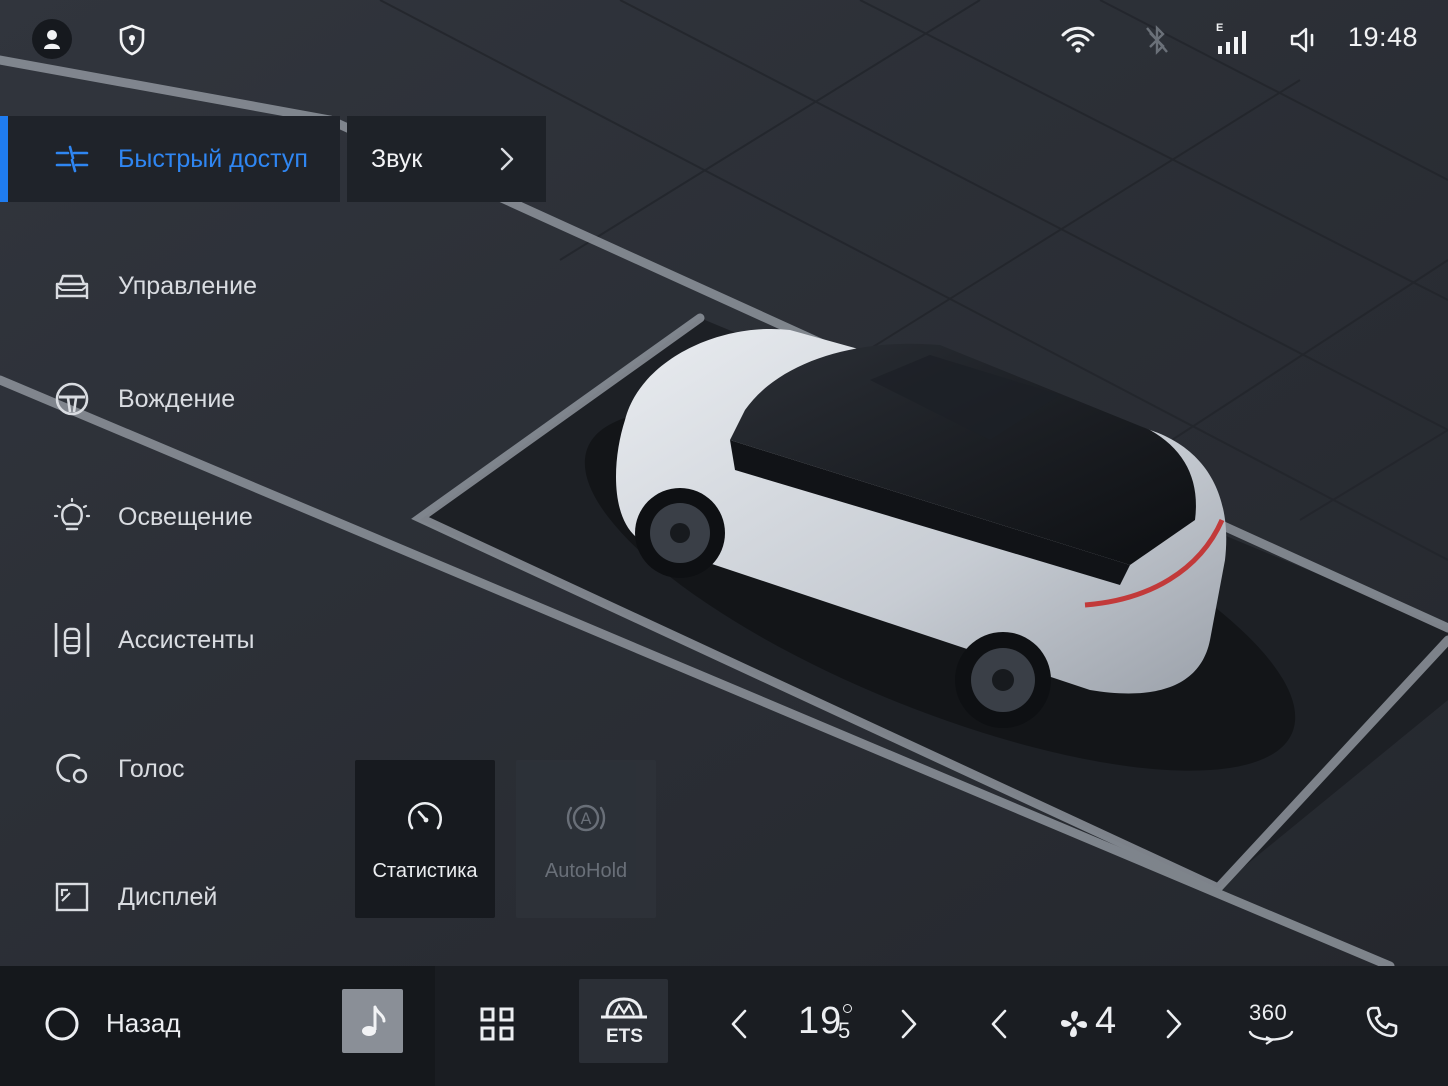  I want to click on sidebar-item-label: Вождение, so click(177, 398).